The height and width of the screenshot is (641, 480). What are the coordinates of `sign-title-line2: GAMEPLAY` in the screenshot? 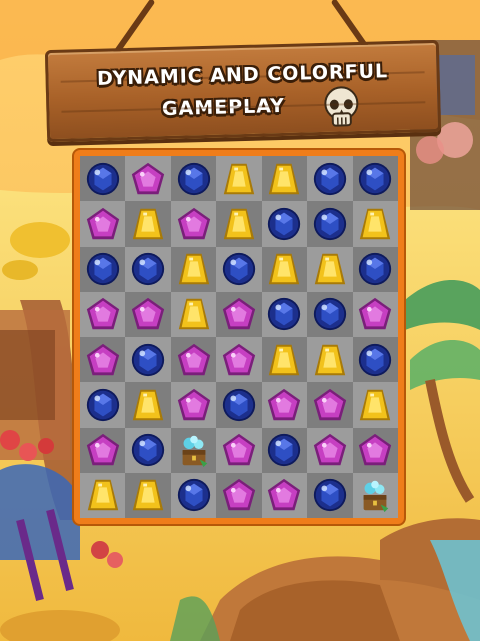 It's located at (223, 107).